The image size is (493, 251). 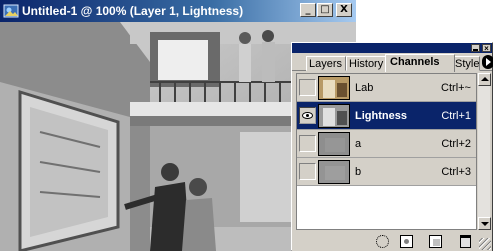 What do you see at coordinates (392, 48) in the screenshot?
I see `palette-titlebar: ×` at bounding box center [392, 48].